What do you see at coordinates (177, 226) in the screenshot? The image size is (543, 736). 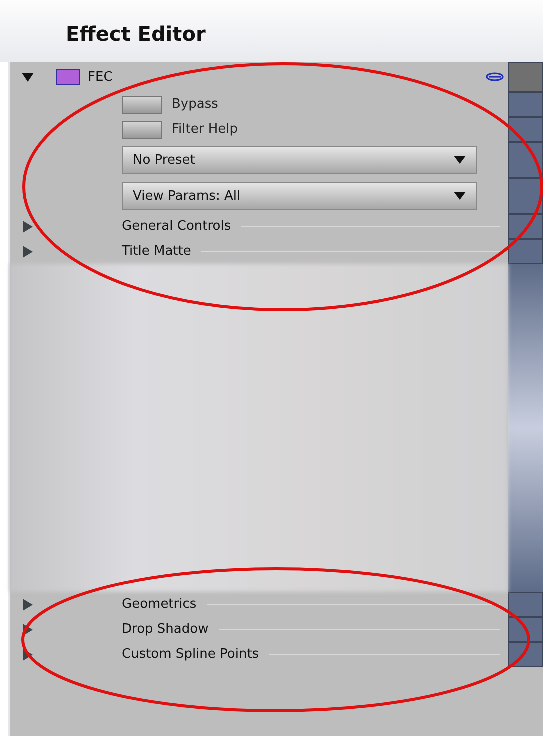 I see `section-label: General Controls` at bounding box center [177, 226].